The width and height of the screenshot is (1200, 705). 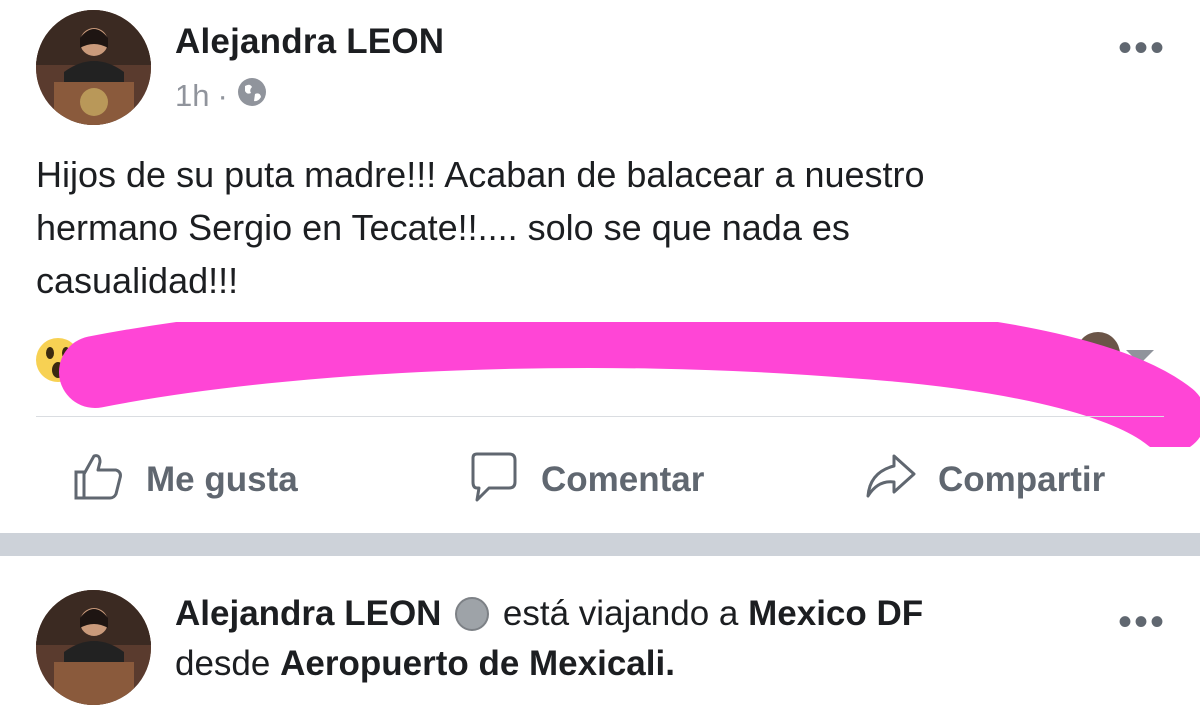 What do you see at coordinates (222, 479) in the screenshot?
I see `like-label: Me gusta` at bounding box center [222, 479].